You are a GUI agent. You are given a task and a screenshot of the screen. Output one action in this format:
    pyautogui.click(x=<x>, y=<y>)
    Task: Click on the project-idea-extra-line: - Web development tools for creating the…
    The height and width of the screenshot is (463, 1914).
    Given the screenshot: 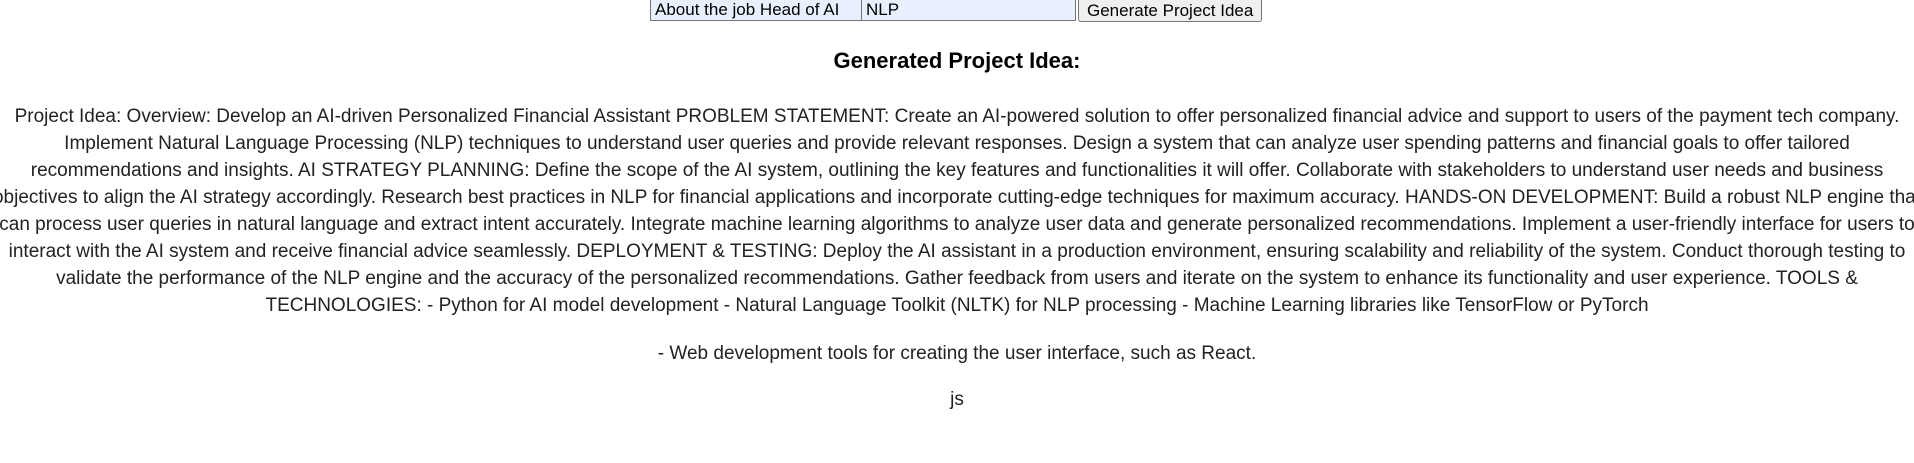 What is the action you would take?
    pyautogui.click(x=957, y=353)
    